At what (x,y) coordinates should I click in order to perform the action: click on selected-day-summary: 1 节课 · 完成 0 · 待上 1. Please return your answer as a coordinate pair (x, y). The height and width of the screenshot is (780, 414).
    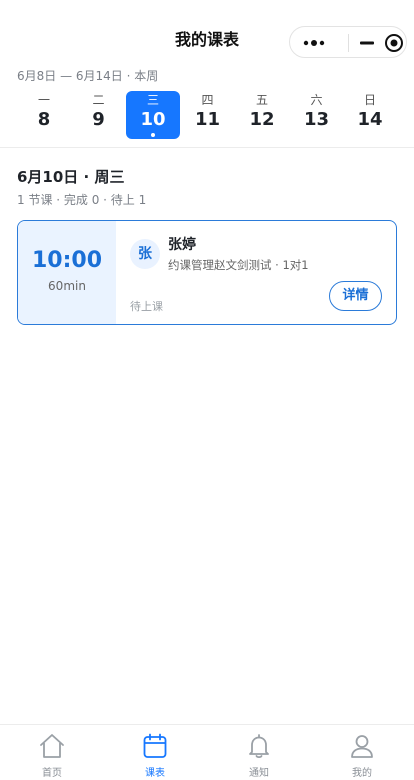
    Looking at the image, I should click on (82, 200).